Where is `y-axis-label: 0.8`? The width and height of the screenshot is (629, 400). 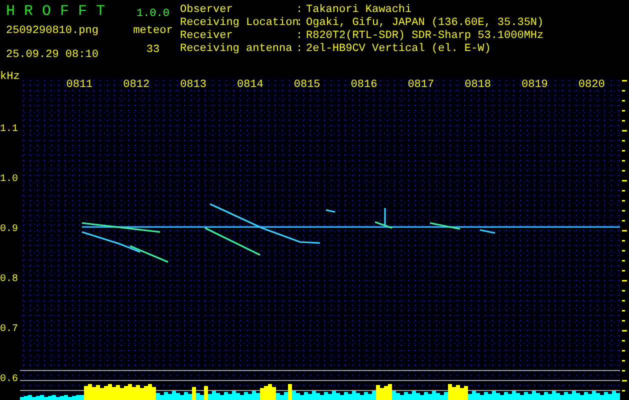
y-axis-label: 0.8 is located at coordinates (10, 280).